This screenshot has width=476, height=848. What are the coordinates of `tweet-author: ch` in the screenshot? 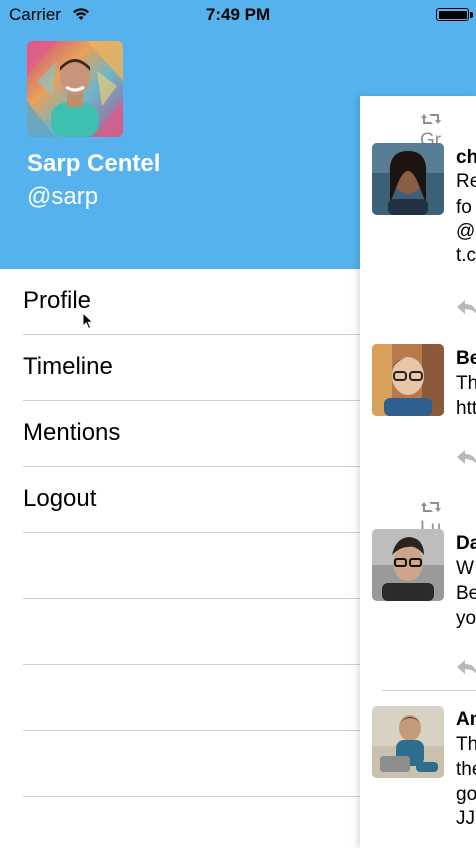 It's located at (466, 158).